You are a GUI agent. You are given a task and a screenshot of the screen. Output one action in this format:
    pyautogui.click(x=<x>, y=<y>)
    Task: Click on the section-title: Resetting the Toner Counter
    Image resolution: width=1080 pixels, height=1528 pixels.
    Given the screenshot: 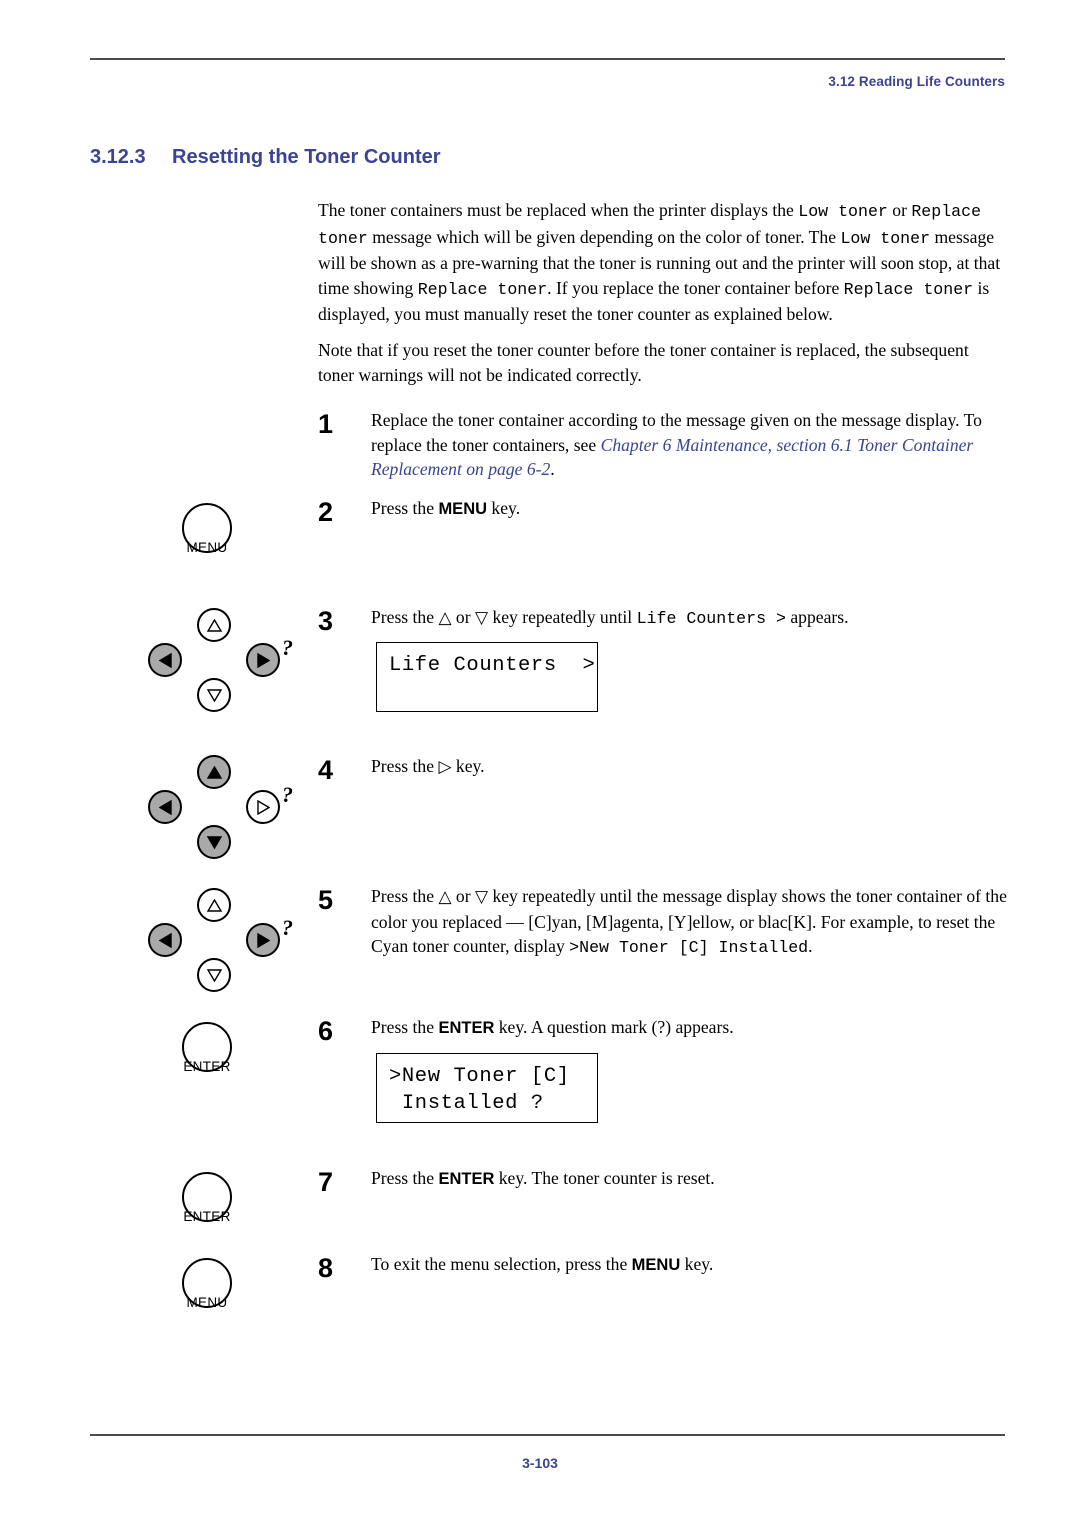 What is the action you would take?
    pyautogui.click(x=306, y=157)
    